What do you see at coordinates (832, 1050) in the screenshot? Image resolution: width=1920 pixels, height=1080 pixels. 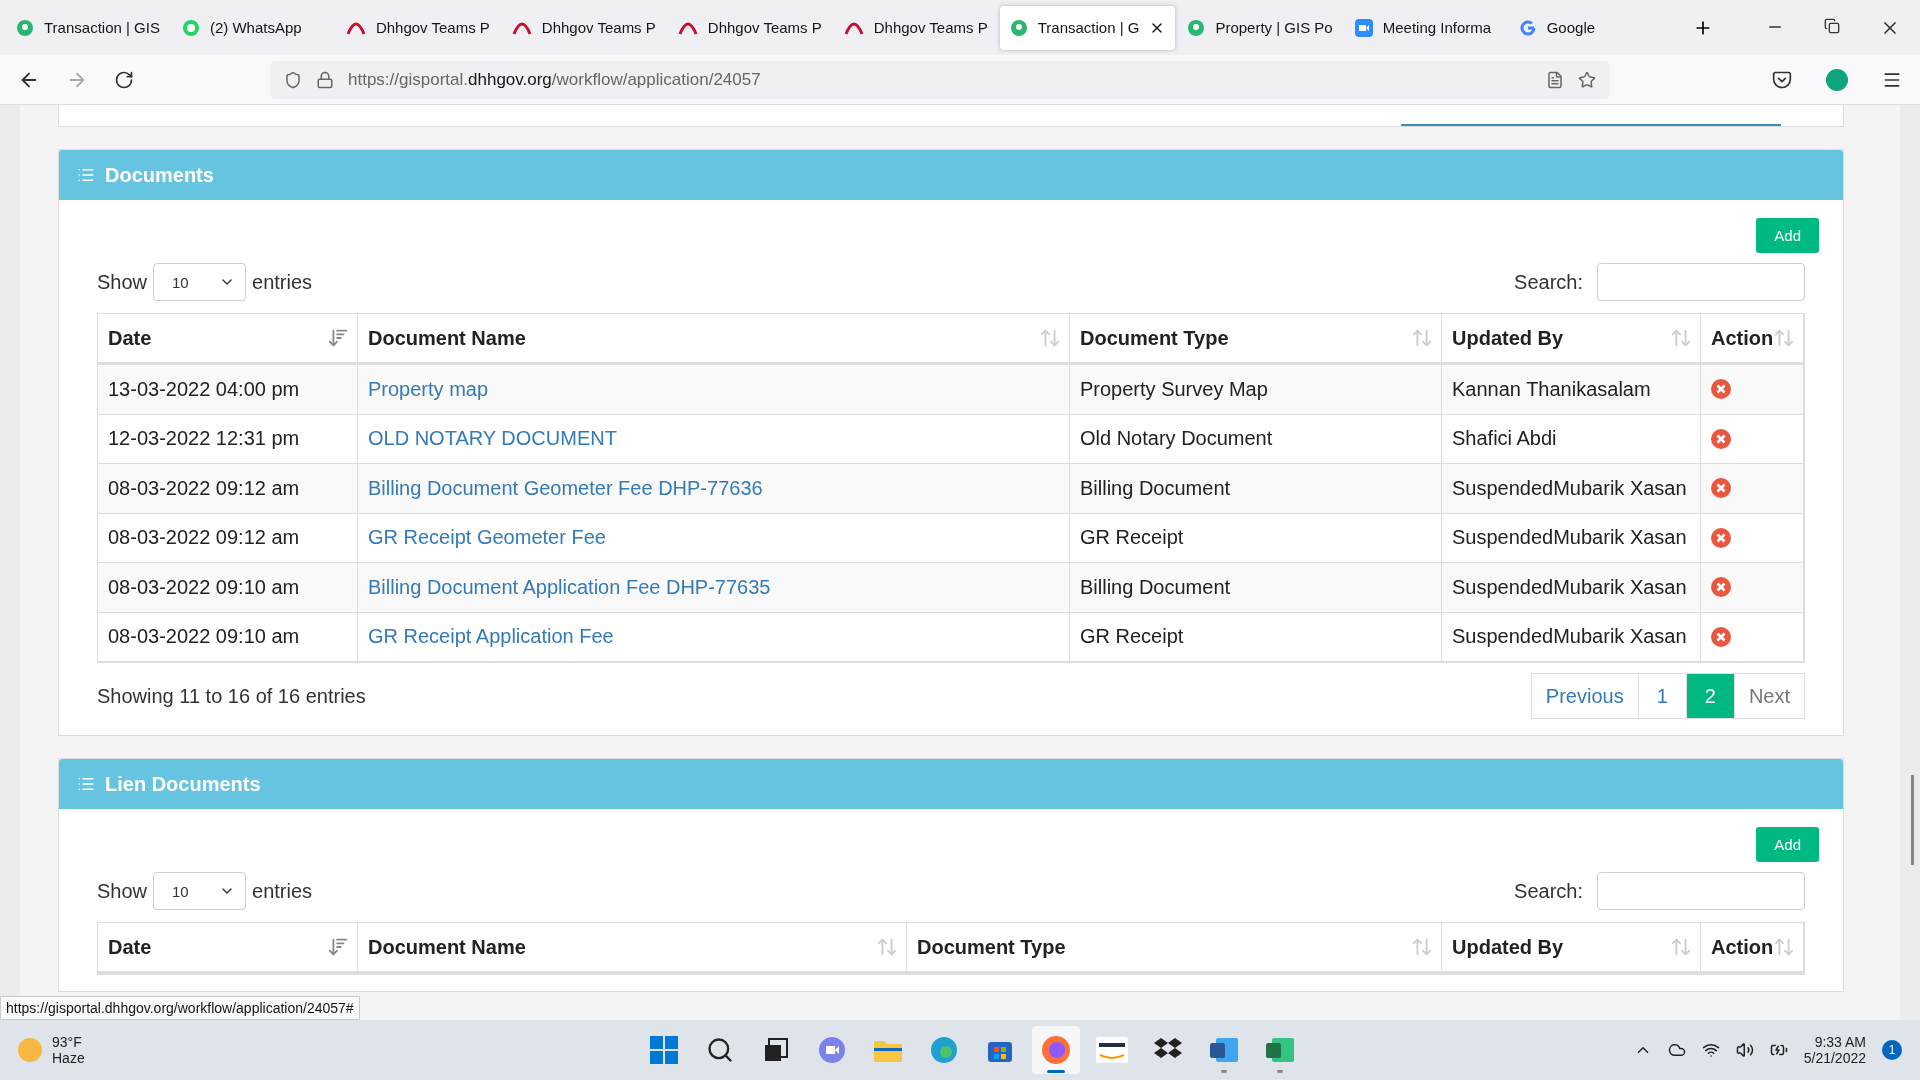 I see `video-chat-icon` at bounding box center [832, 1050].